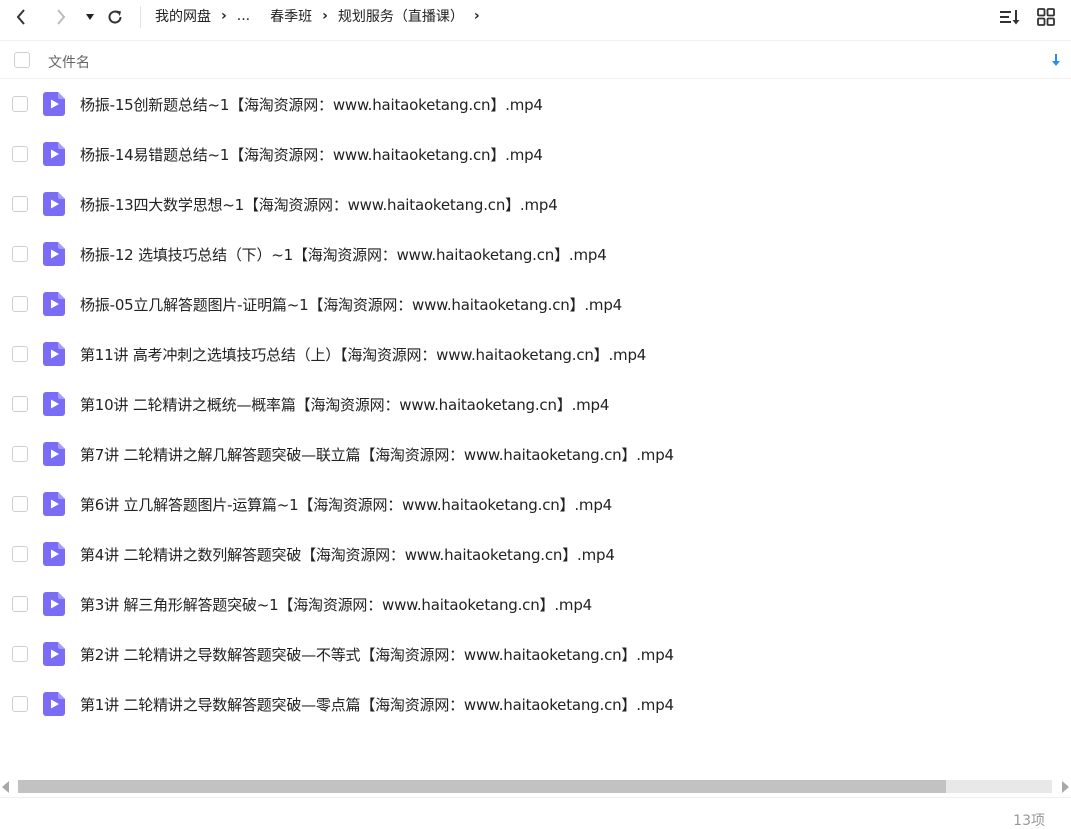 Image resolution: width=1071 pixels, height=829 pixels. Describe the element at coordinates (22, 60) in the screenshot. I see `select-all-checkbox` at that location.